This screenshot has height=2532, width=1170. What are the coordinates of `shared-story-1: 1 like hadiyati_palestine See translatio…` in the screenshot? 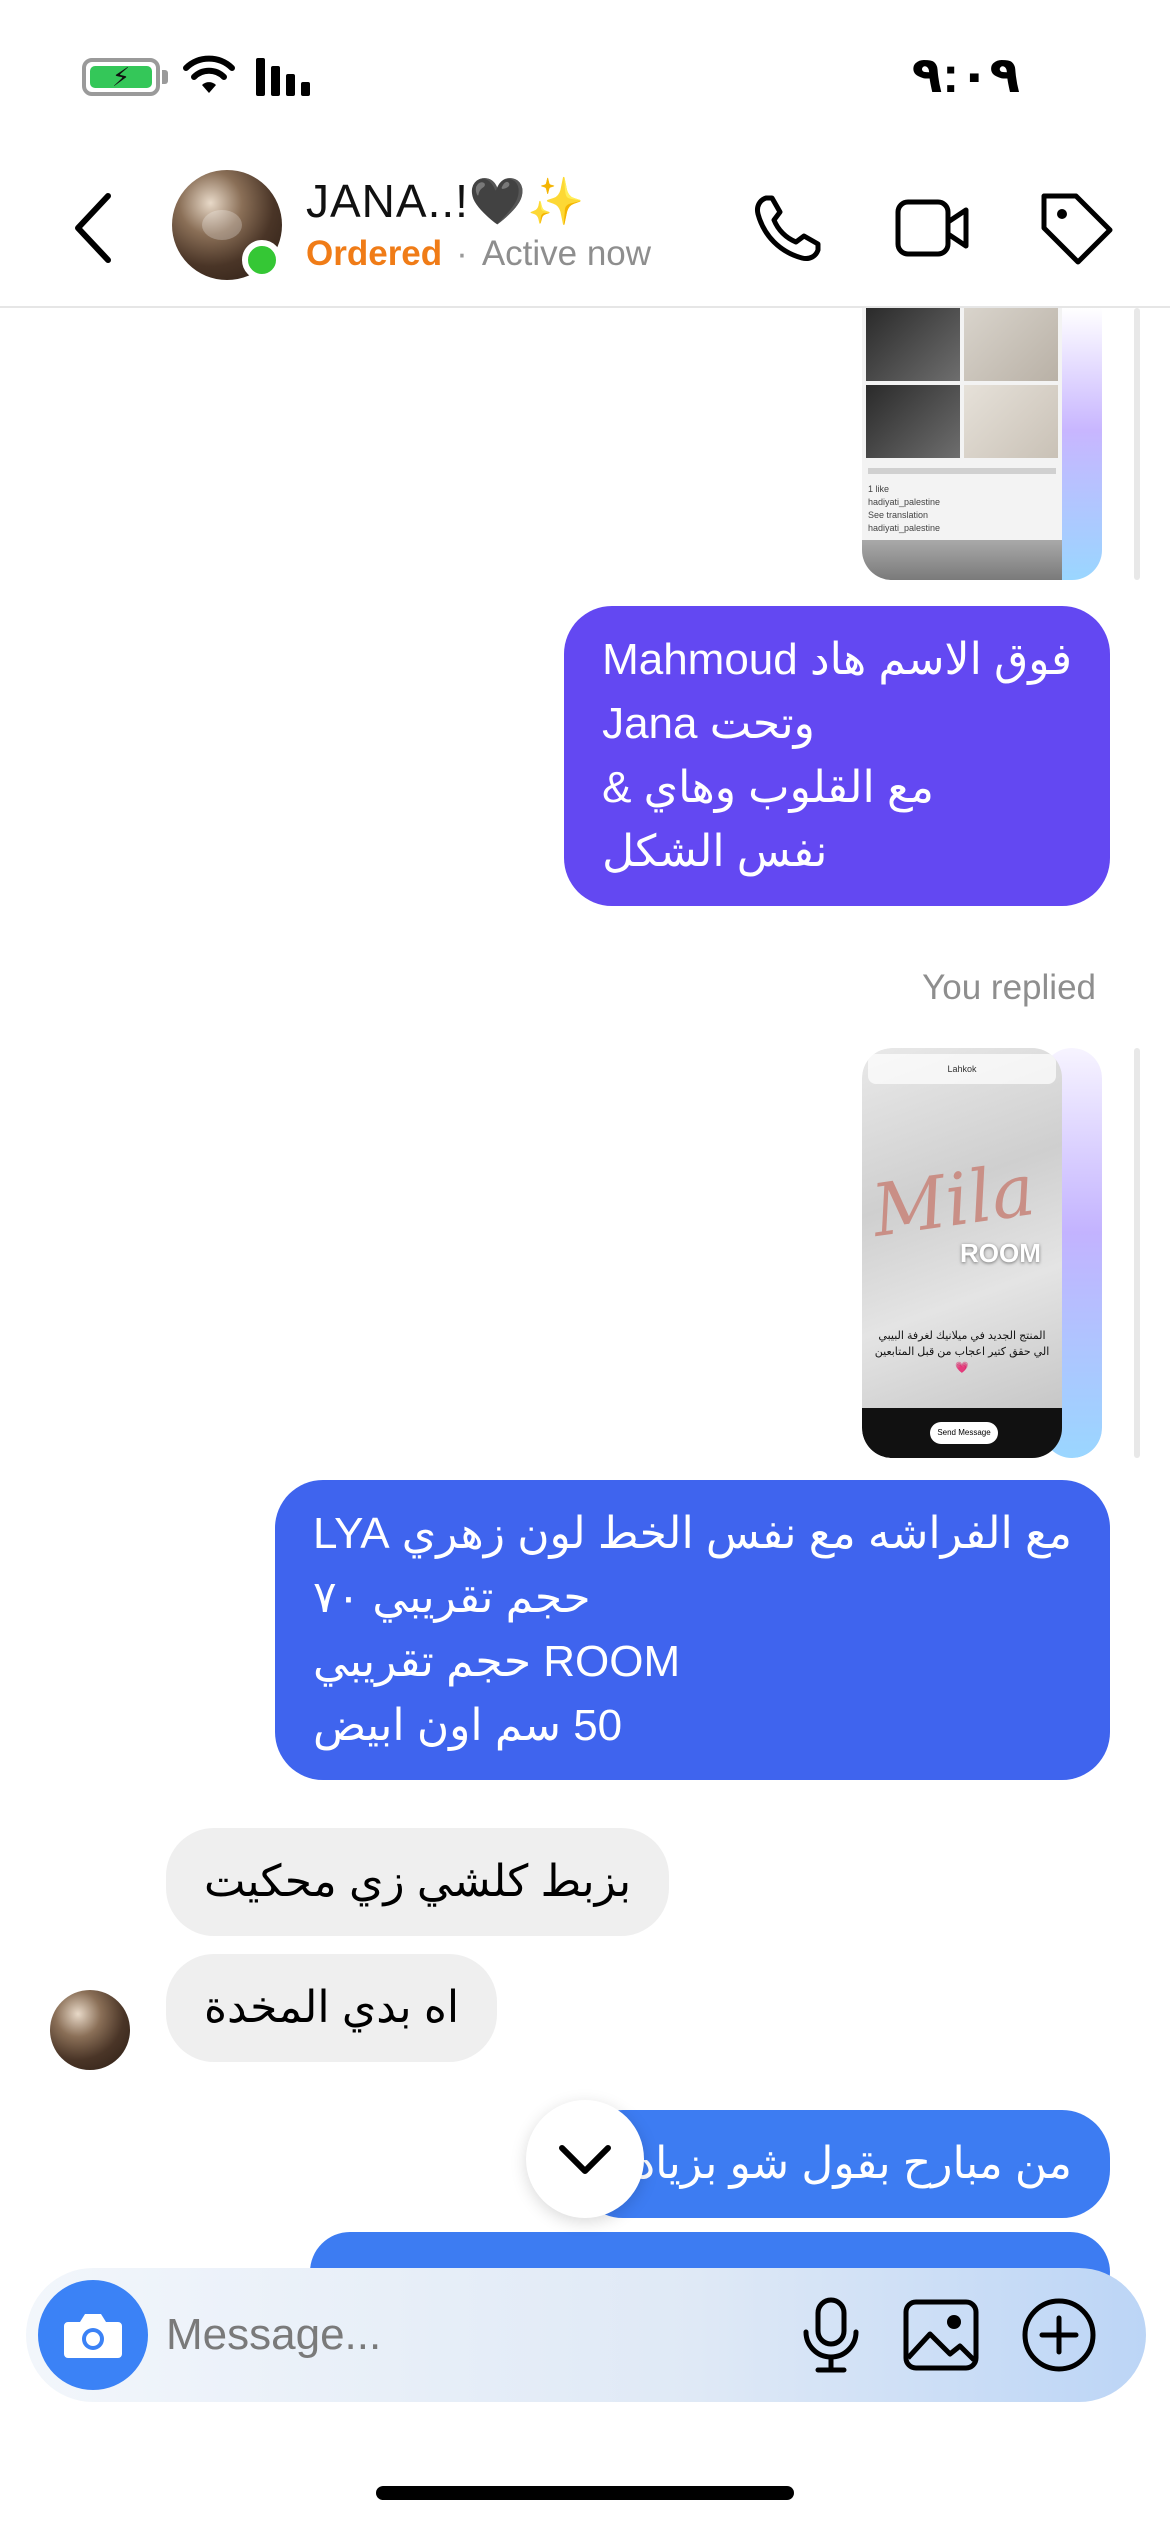 It's located at (982, 444).